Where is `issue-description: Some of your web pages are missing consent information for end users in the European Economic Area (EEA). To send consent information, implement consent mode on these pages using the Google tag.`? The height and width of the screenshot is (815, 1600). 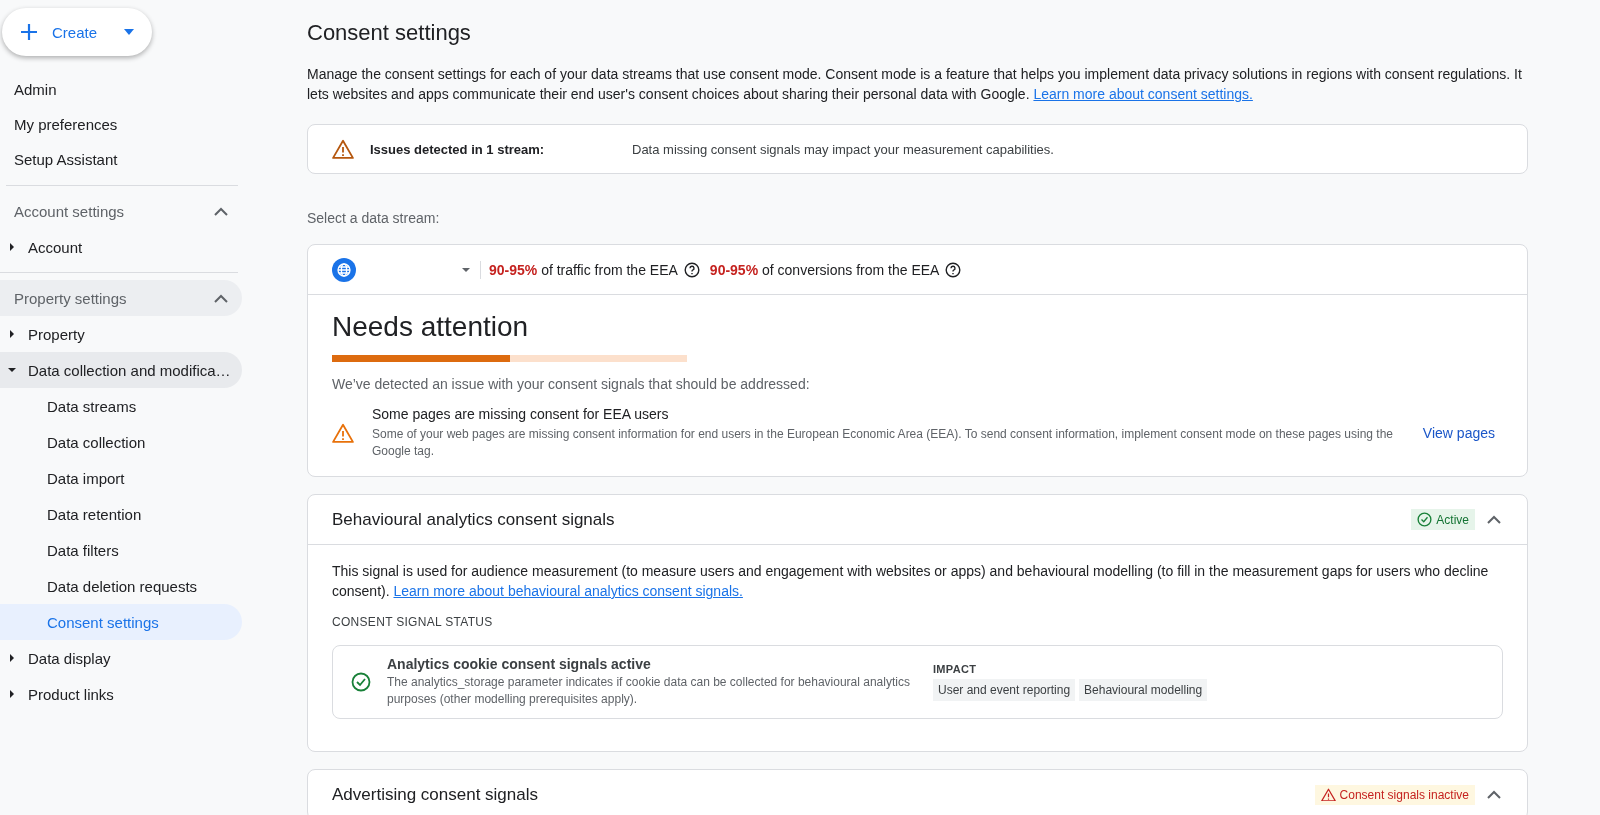
issue-description: Some of your web pages are missing consent information for end users in the European Economic Area (EEA). To send consent information, implement consent mode on these pages using the Google tag. is located at coordinates (883, 443).